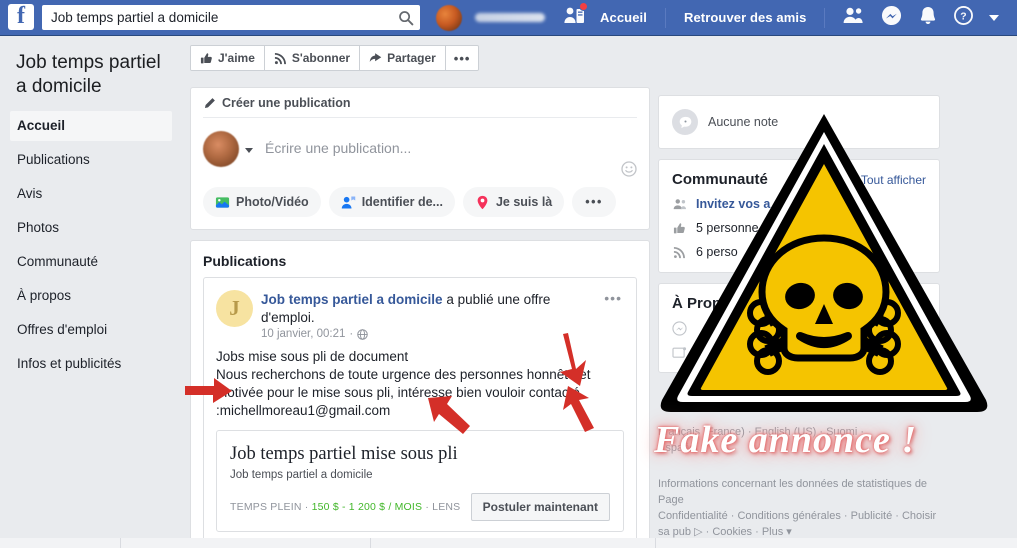 Image resolution: width=1017 pixels, height=548 pixels. What do you see at coordinates (91, 194) in the screenshot?
I see `sidebar-item-avis: Avis` at bounding box center [91, 194].